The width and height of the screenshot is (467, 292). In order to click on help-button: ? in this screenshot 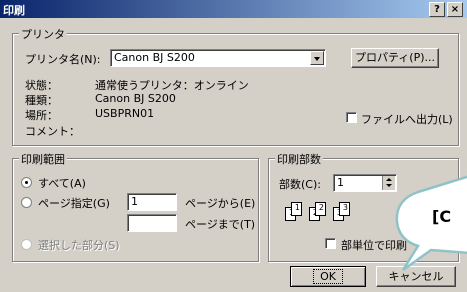, I will do `click(437, 9)`.